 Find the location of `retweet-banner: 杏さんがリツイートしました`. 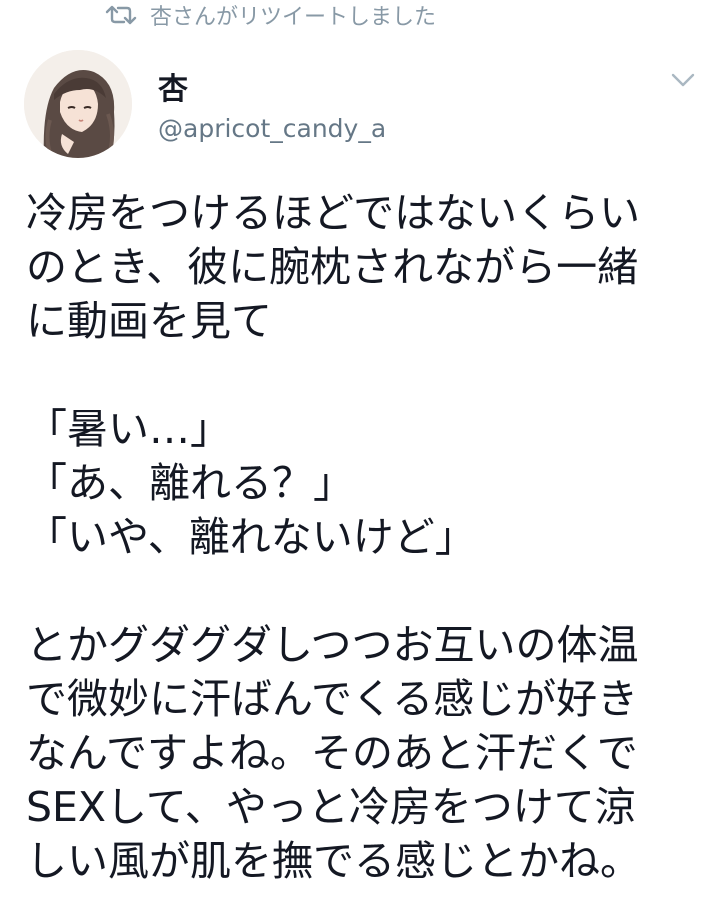

retweet-banner: 杏さんがリツイートしました is located at coordinates (270, 15).